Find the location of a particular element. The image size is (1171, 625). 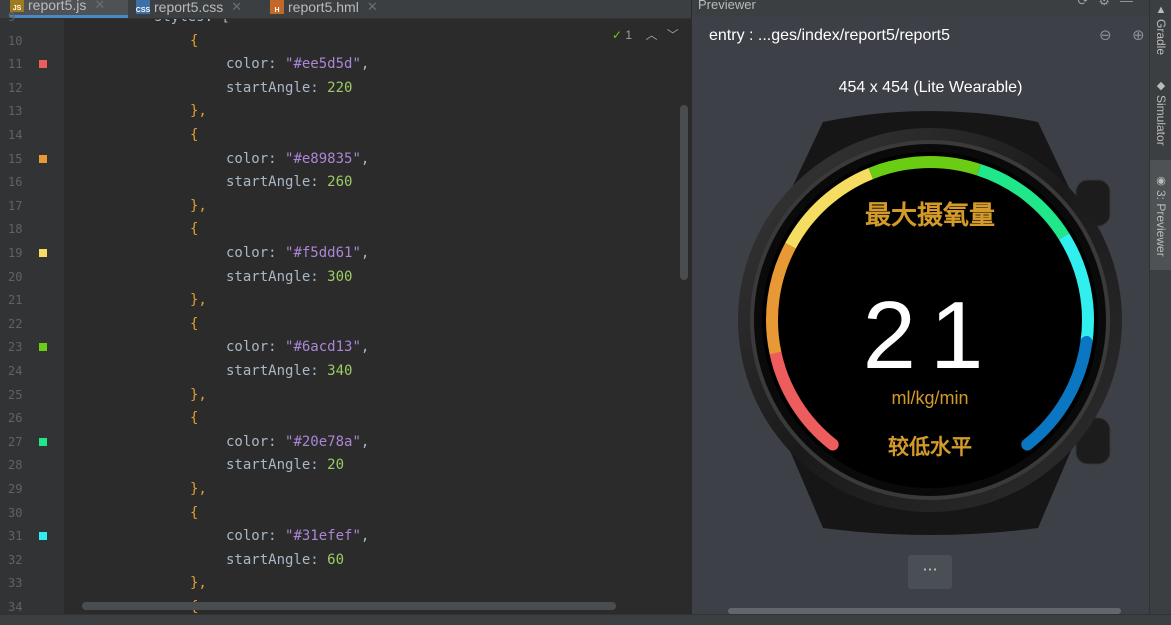

chevron-up-icon: ︿ is located at coordinates (651, 35).